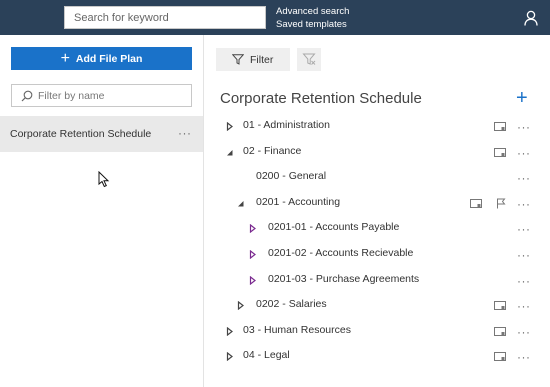  Describe the element at coordinates (344, 278) in the screenshot. I see `tree-row-label: 0201-03 - Purchase Agreements` at that location.